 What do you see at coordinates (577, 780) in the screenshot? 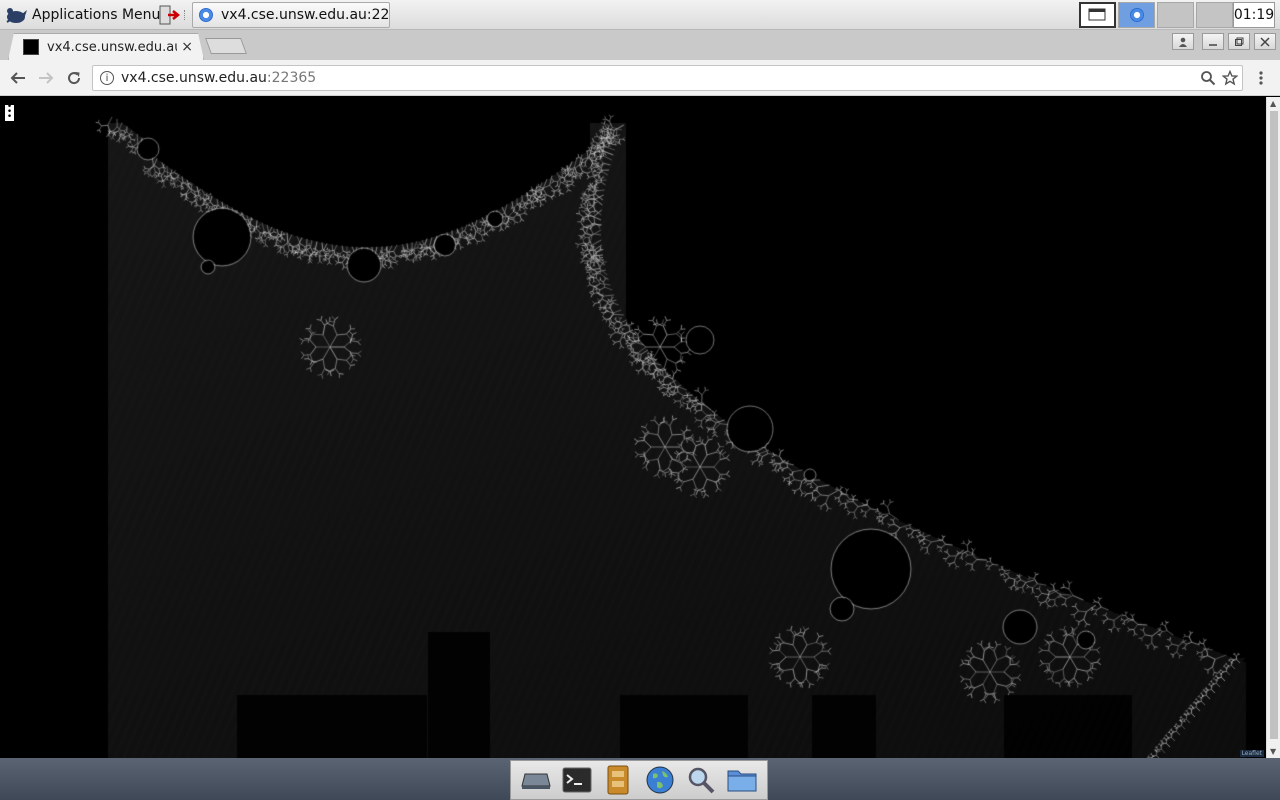
I see `terminal-icon` at bounding box center [577, 780].